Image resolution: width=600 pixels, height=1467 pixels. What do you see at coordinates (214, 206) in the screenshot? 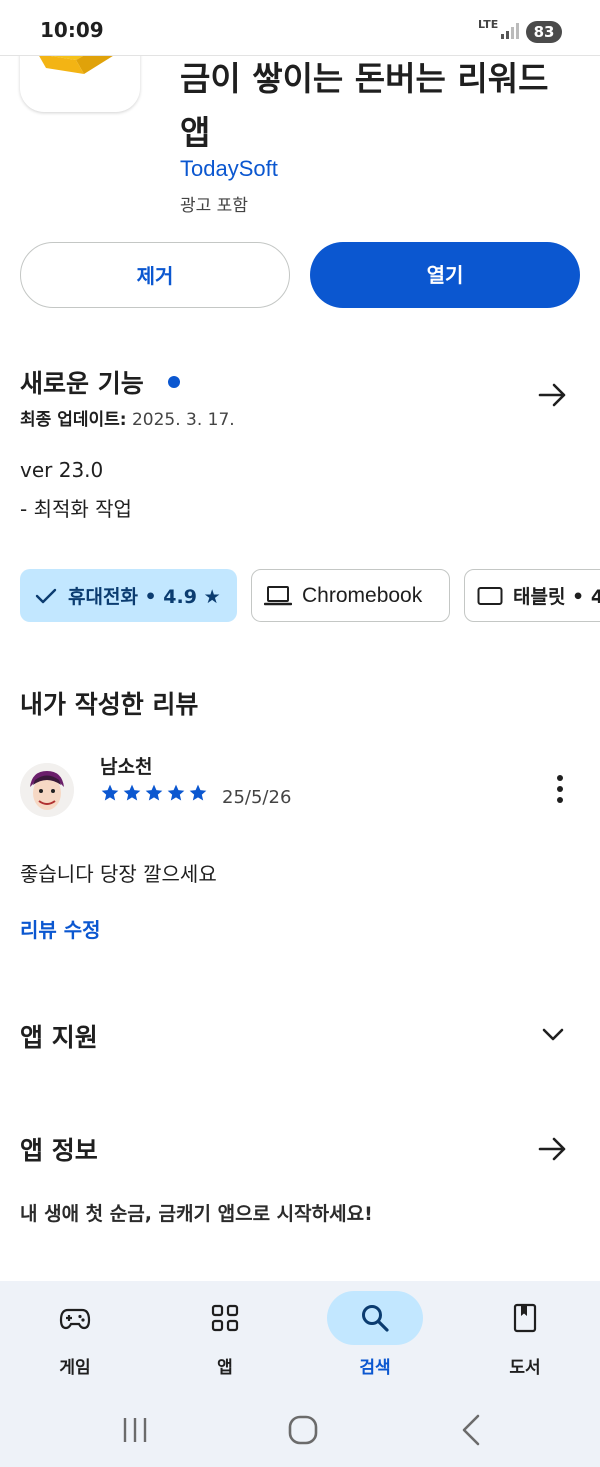
I see `contains-ads-label: 광고 포함` at bounding box center [214, 206].